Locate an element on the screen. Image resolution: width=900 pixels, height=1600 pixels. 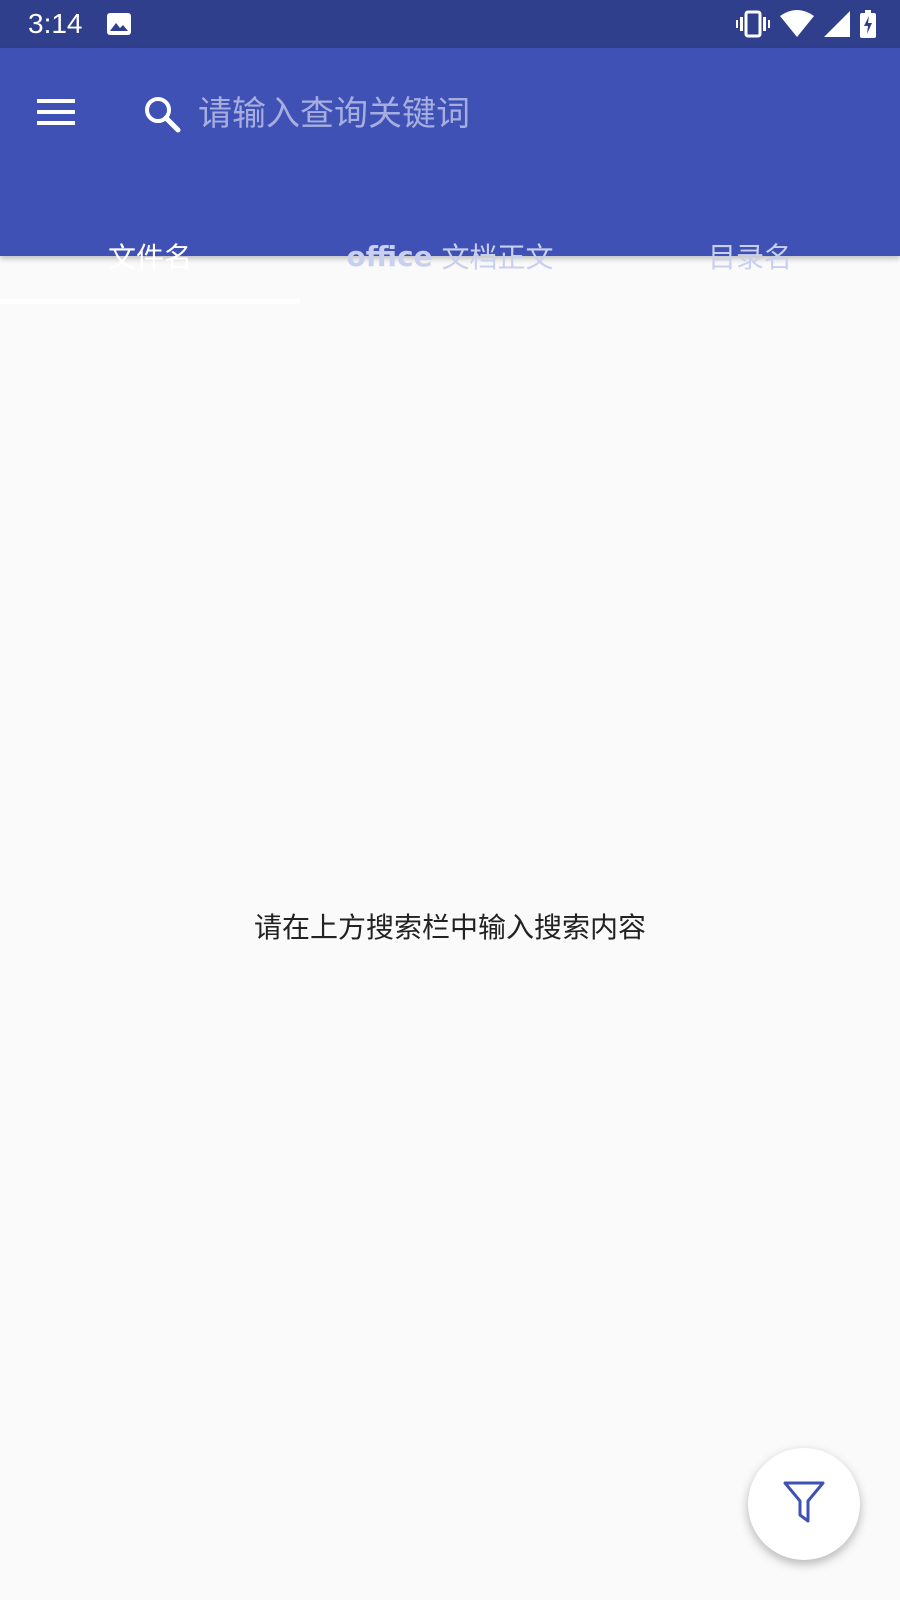
status-time: 3:14 is located at coordinates (55, 23).